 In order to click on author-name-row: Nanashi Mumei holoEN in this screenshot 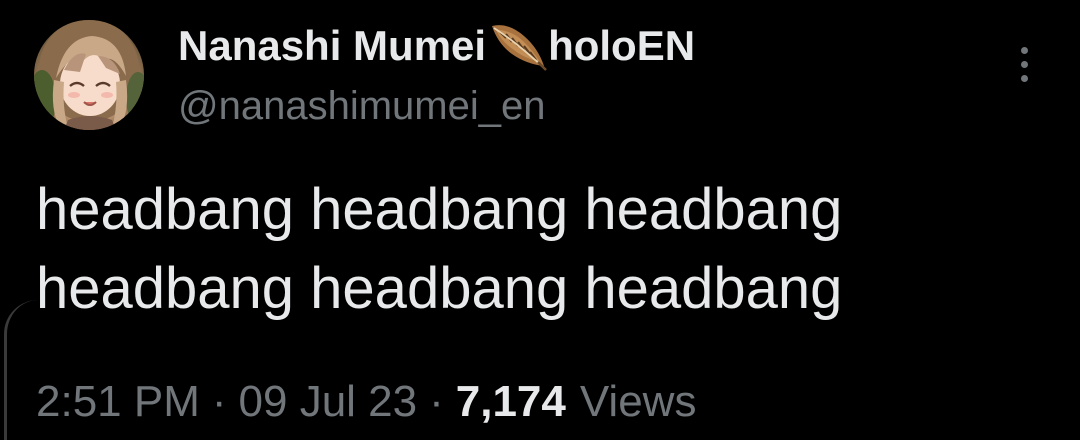, I will do `click(436, 46)`.